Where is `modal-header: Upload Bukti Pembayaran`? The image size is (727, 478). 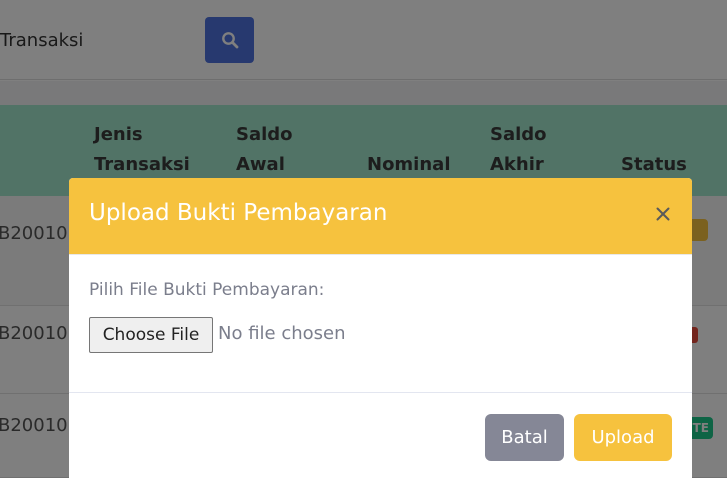
modal-header: Upload Bukti Pembayaran is located at coordinates (380, 216).